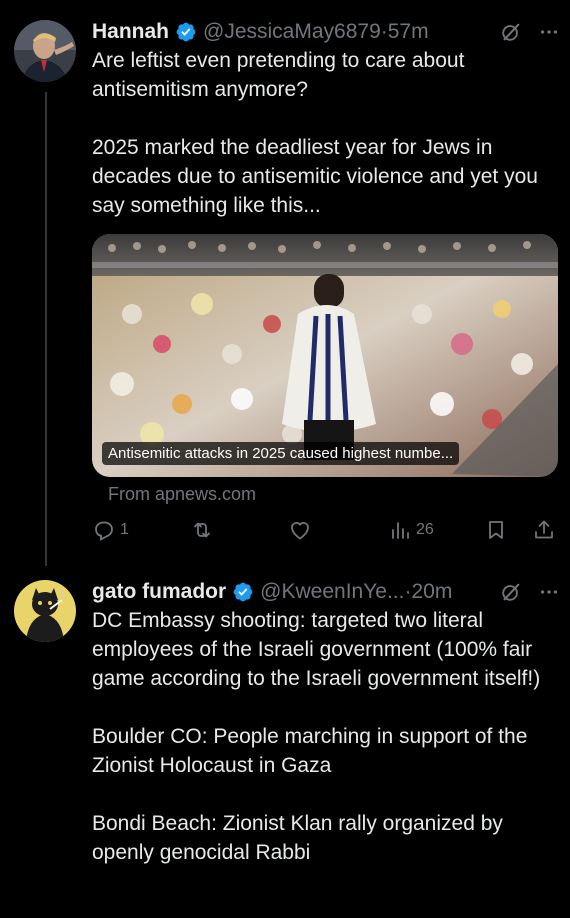 The width and height of the screenshot is (570, 918). What do you see at coordinates (182, 494) in the screenshot?
I see `card-source: From apnews.com` at bounding box center [182, 494].